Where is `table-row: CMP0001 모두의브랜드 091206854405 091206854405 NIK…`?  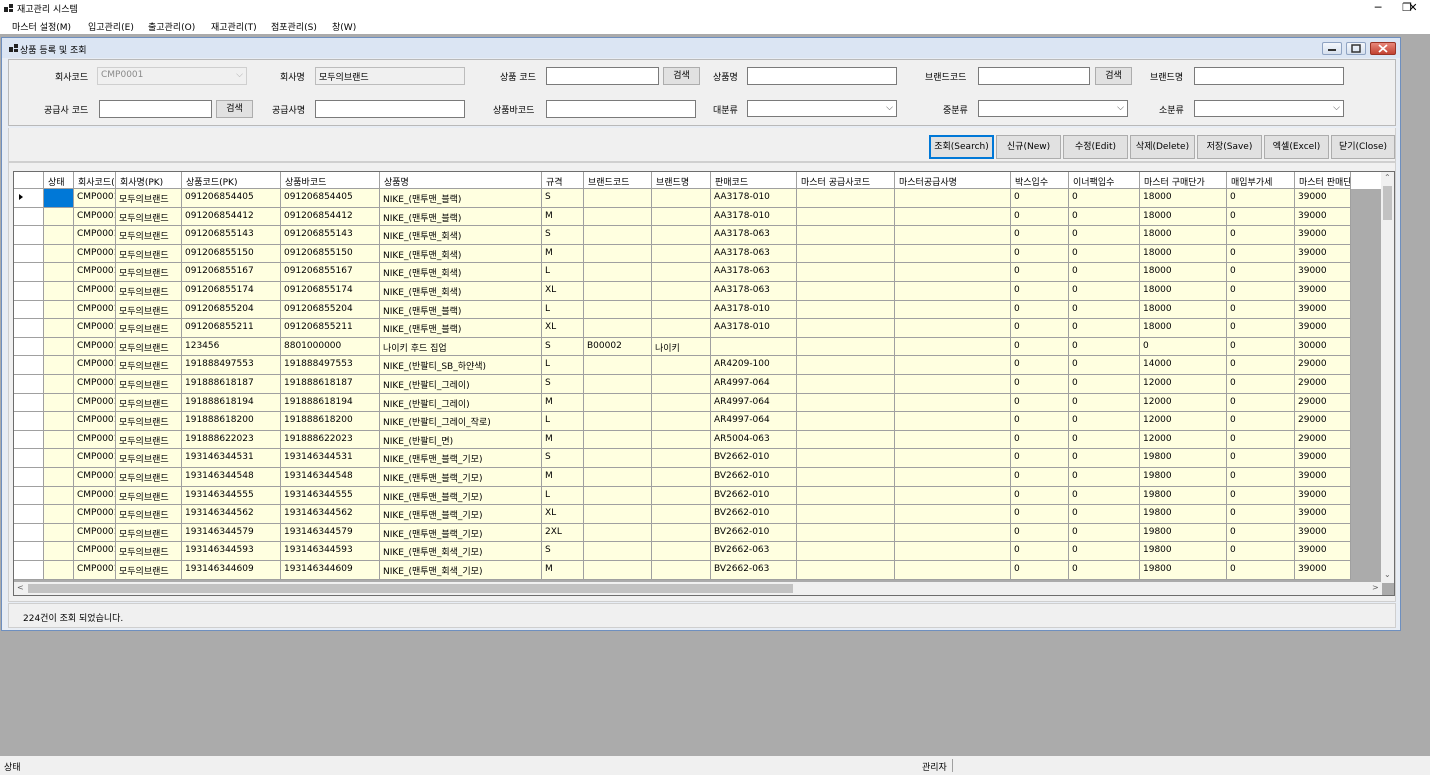
table-row: CMP0001 모두의브랜드 091206854405 091206854405 NIK… is located at coordinates (698, 198).